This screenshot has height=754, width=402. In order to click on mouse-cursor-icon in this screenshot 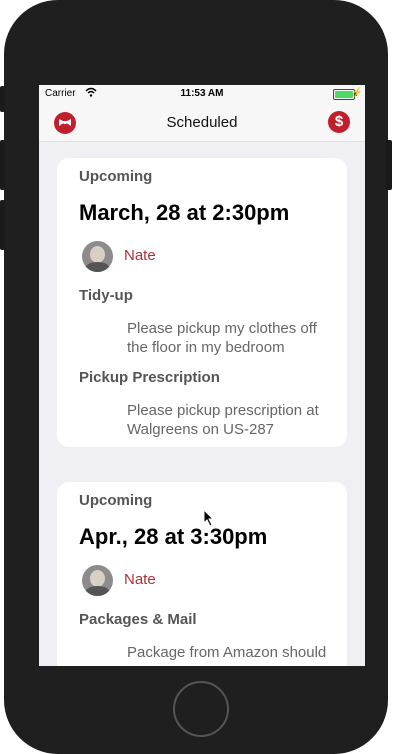, I will do `click(209, 520)`.